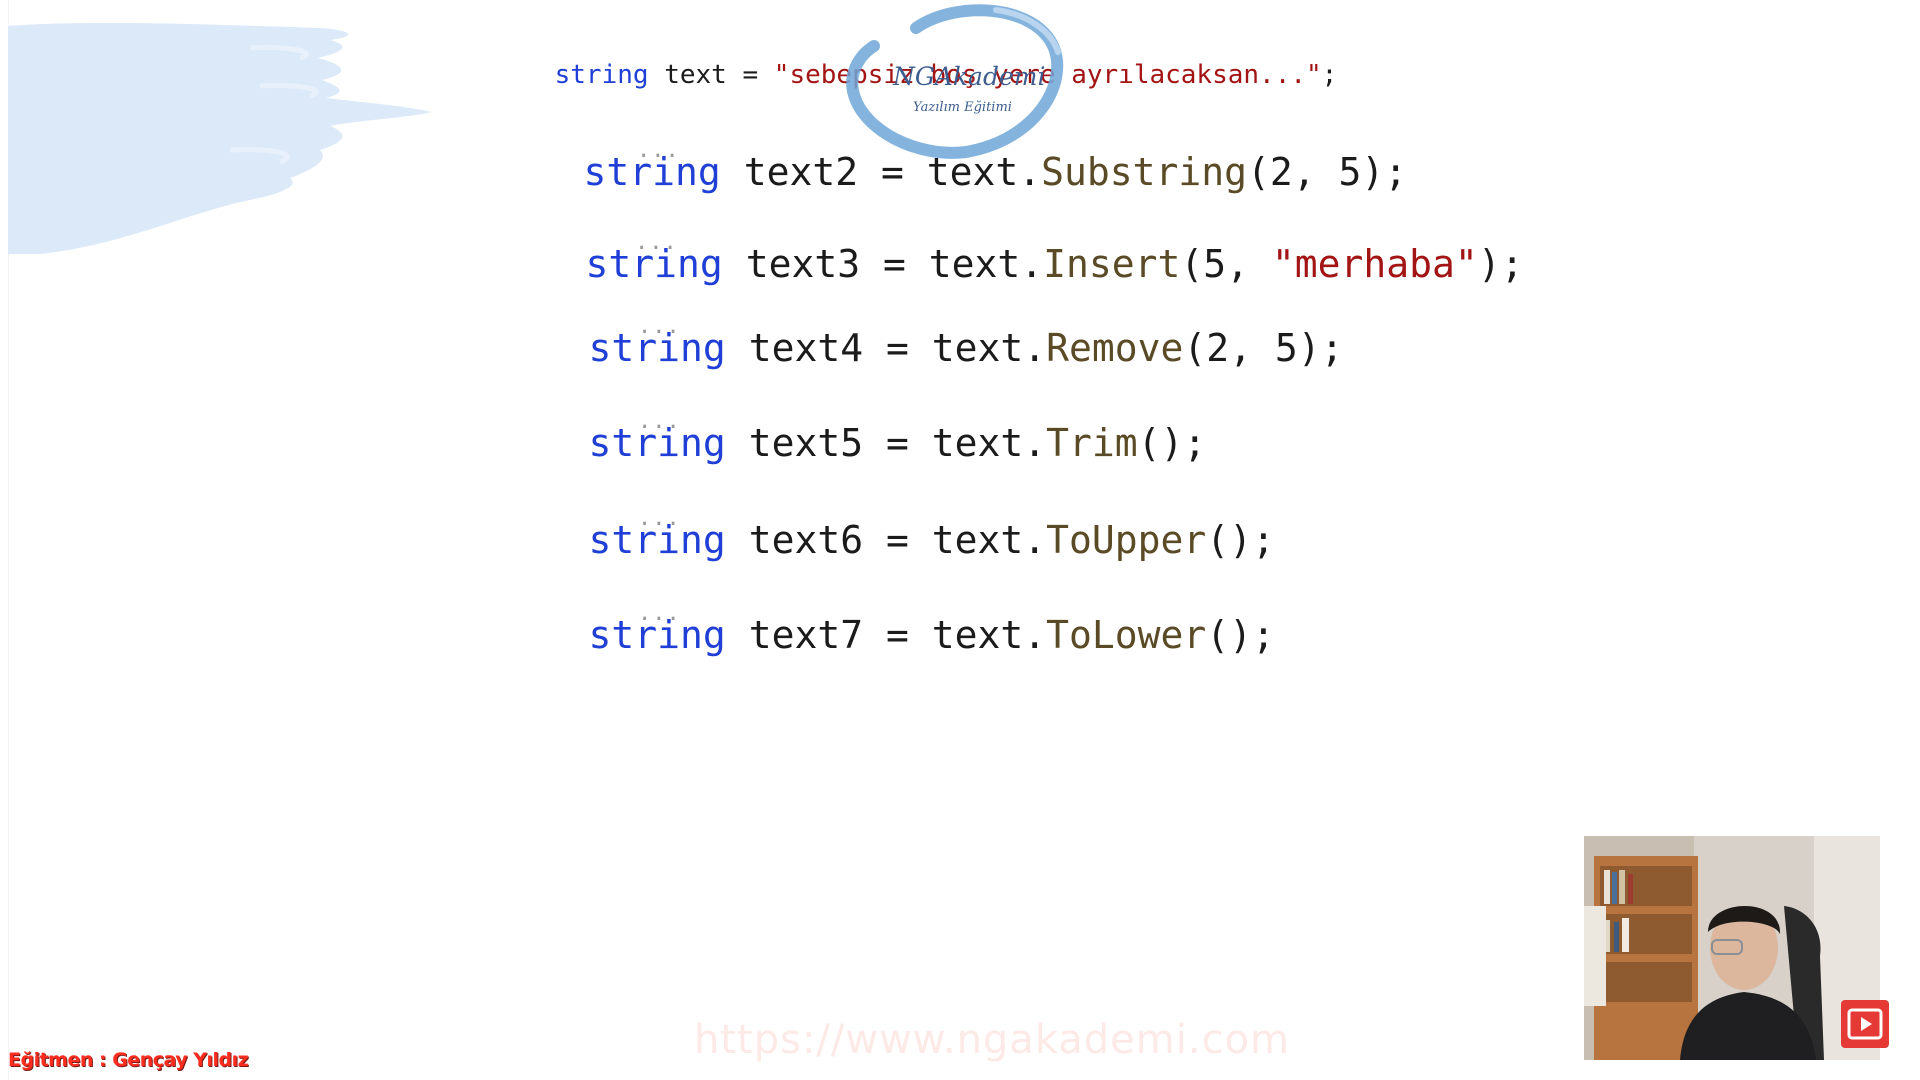 This screenshot has width=1920, height=1080. I want to click on webcam-feed, so click(1732, 948).